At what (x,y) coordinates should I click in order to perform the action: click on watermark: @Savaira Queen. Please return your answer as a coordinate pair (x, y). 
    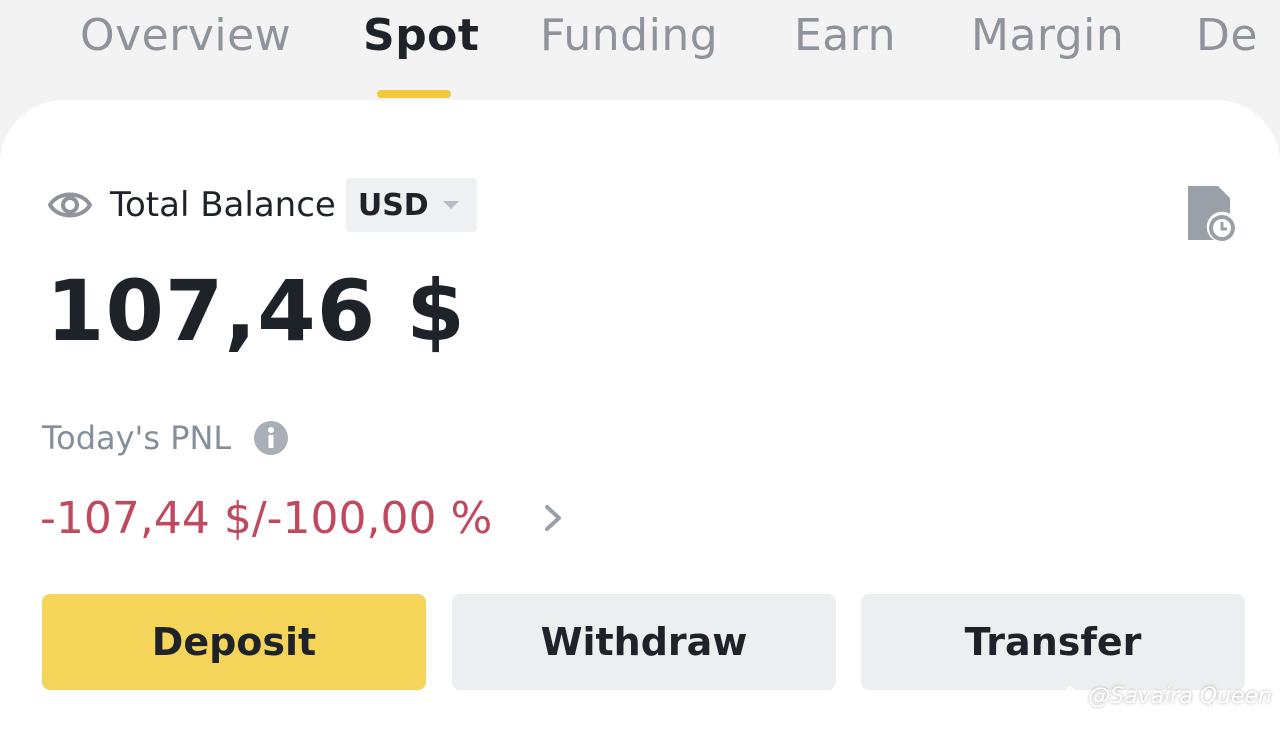
    Looking at the image, I should click on (1165, 696).